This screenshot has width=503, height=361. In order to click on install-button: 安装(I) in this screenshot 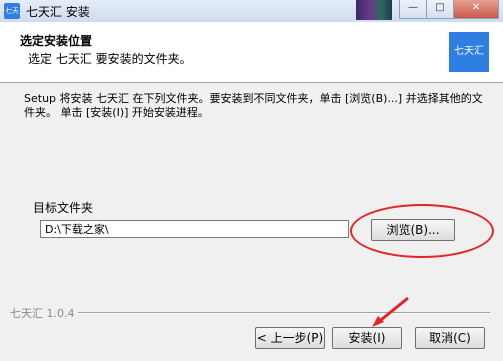, I will do `click(367, 338)`.